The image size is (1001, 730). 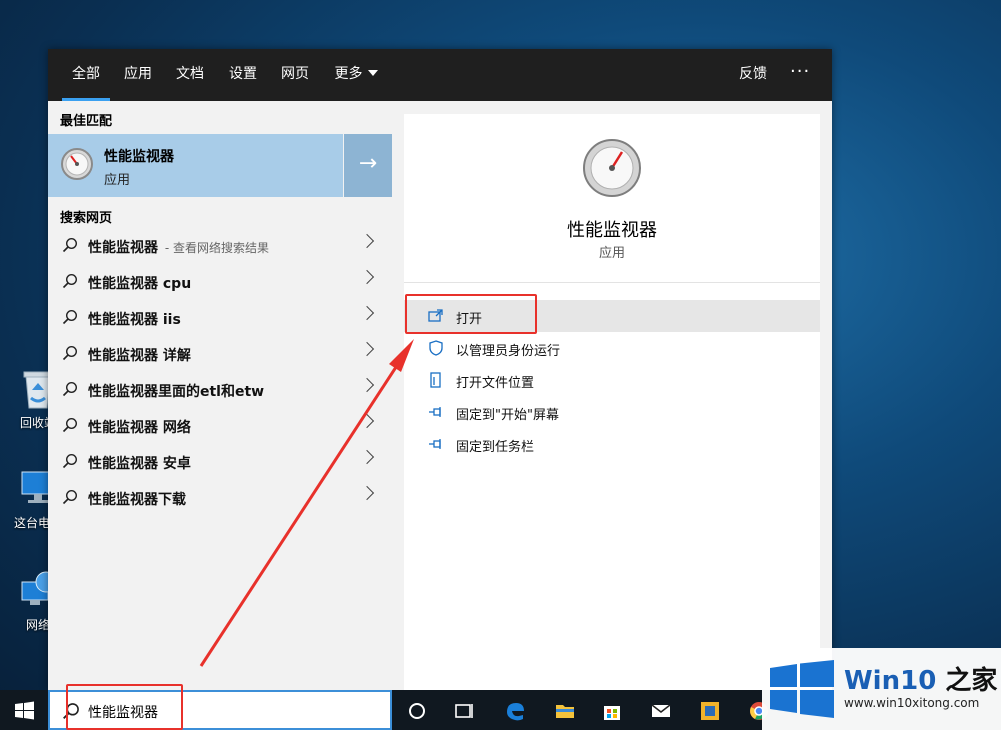 I want to click on tab-more: 更多, so click(x=356, y=75).